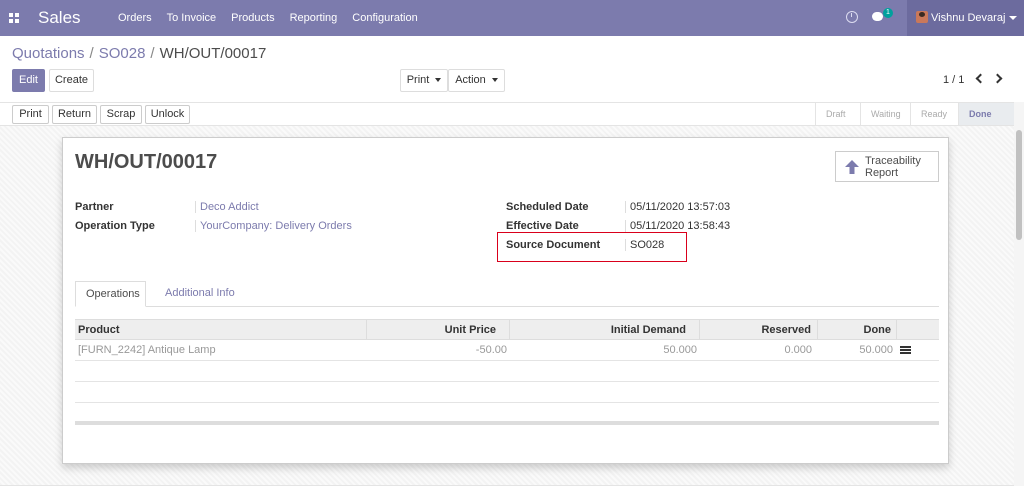 This screenshot has width=1024, height=486. Describe the element at coordinates (677, 207) in the screenshot. I see `scheduled-date-value: 05/11/2020 13:57:03` at that location.